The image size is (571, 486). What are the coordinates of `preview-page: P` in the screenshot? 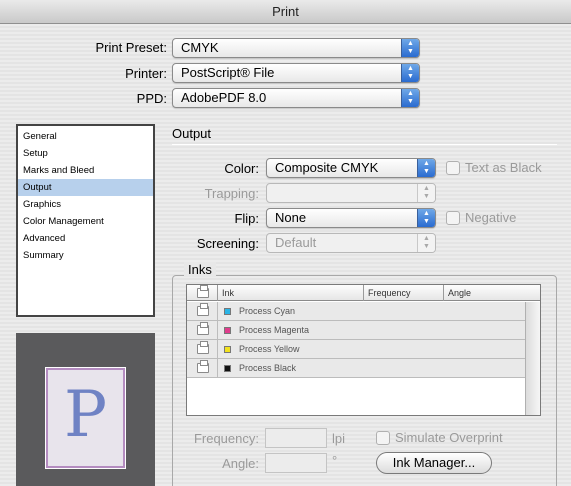 It's located at (85, 418).